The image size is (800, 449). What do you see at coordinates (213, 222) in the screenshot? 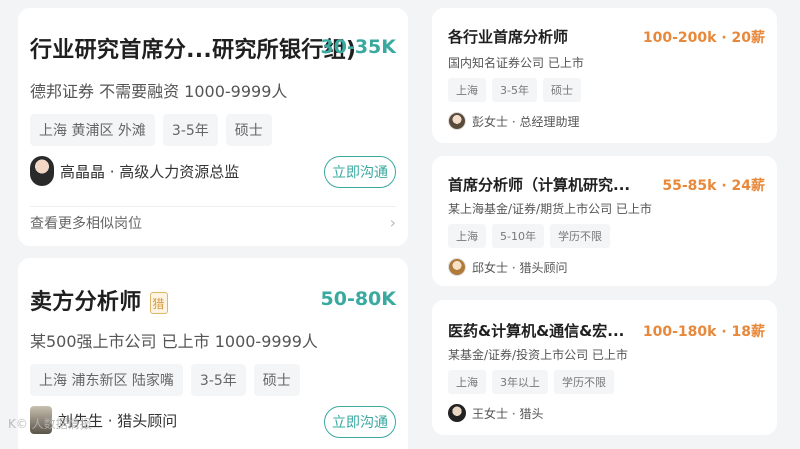
I see `more-similar-jobs-link: 查看更多相似岗位 ›` at bounding box center [213, 222].